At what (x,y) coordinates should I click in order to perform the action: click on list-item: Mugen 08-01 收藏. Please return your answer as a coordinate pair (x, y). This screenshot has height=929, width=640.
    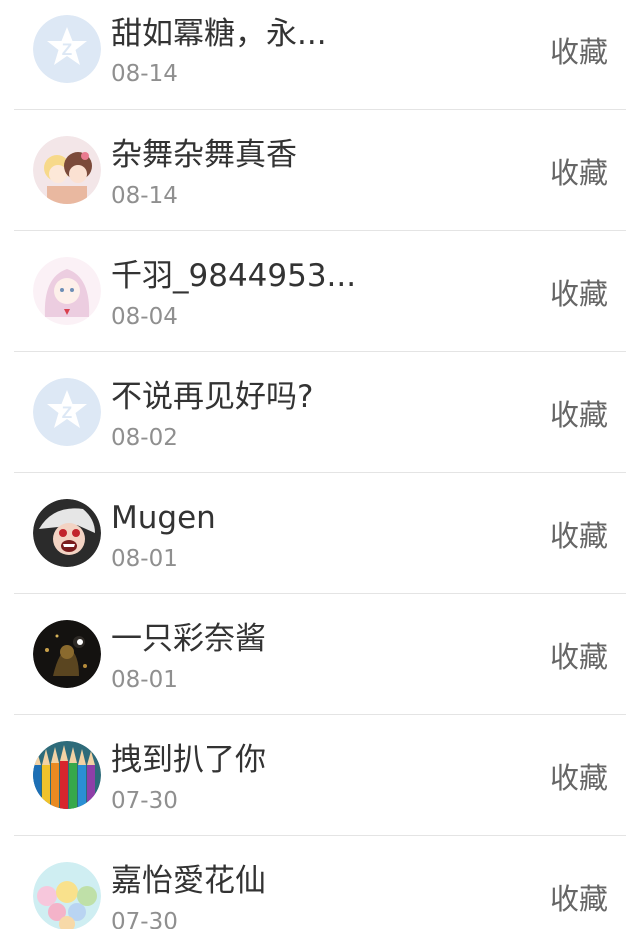
    Looking at the image, I should click on (320, 533).